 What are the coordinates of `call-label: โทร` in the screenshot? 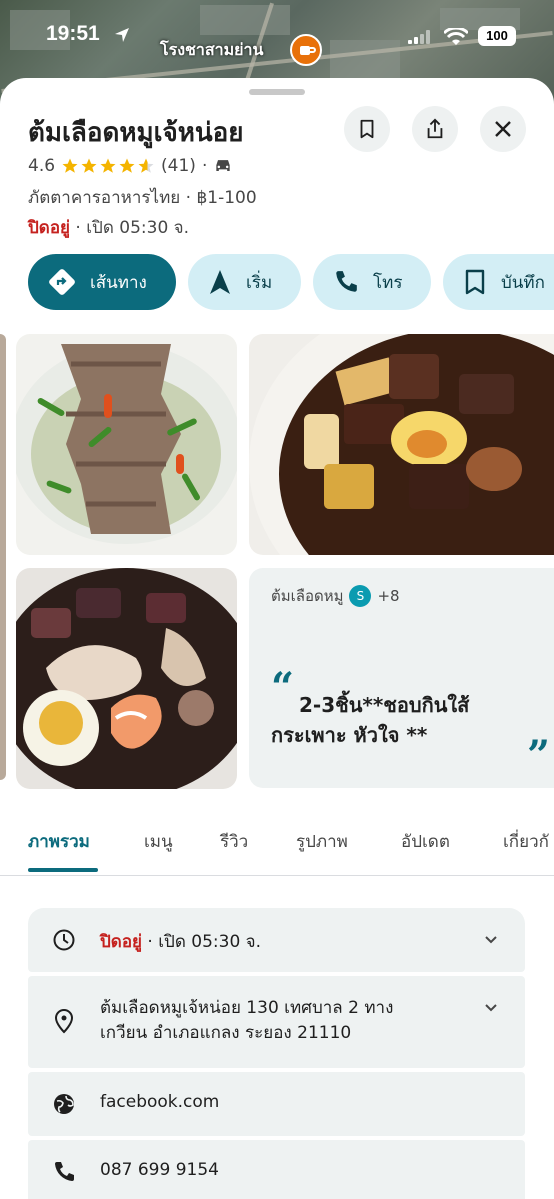 It's located at (388, 282).